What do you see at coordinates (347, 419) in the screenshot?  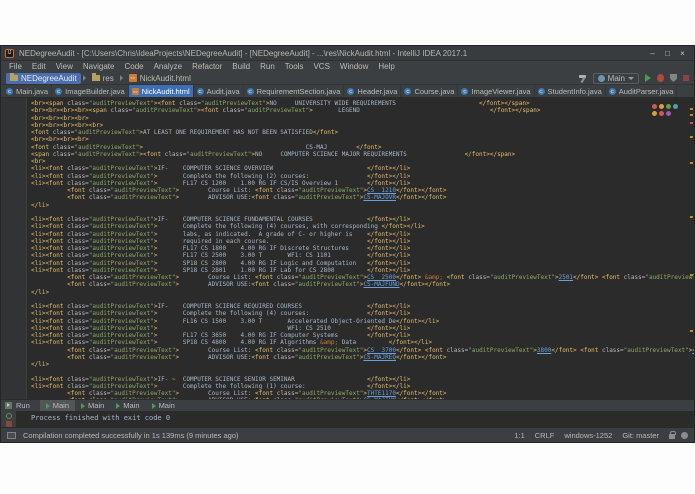 I see `run-console: Process finished with exit code 0` at bounding box center [347, 419].